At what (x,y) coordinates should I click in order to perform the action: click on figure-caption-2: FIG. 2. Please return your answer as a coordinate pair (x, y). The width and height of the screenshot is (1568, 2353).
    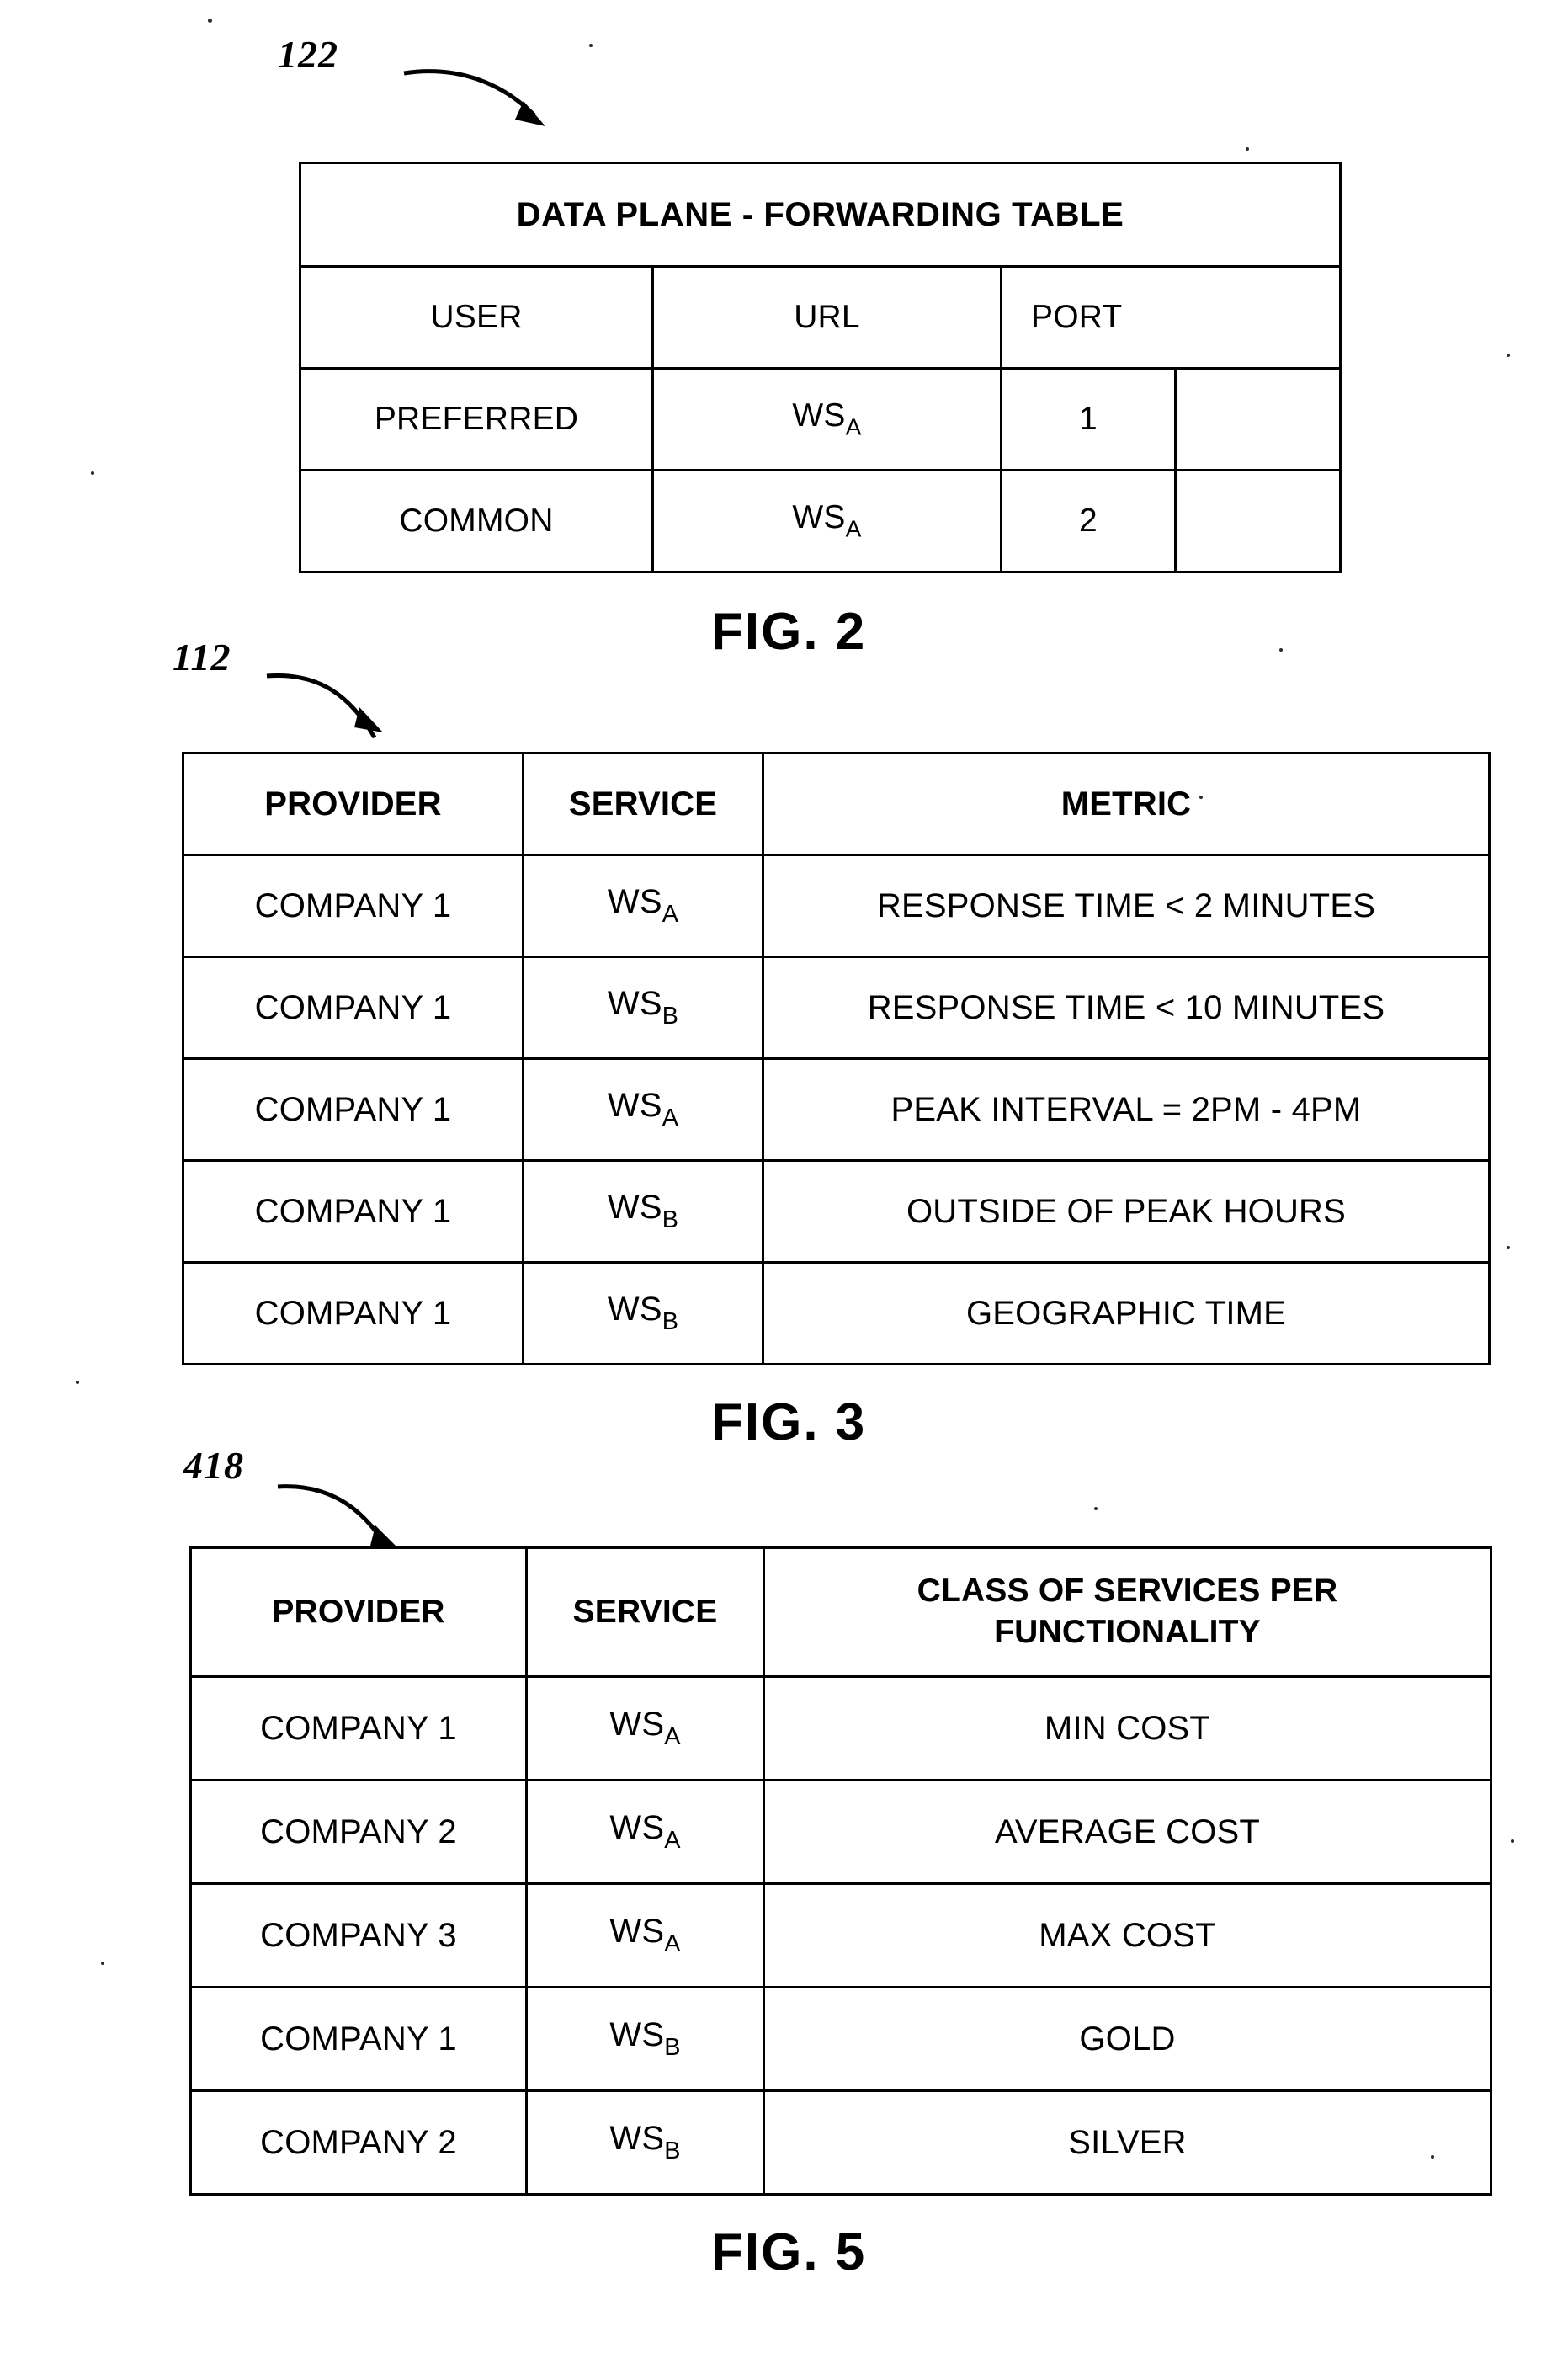
    Looking at the image, I should click on (789, 632).